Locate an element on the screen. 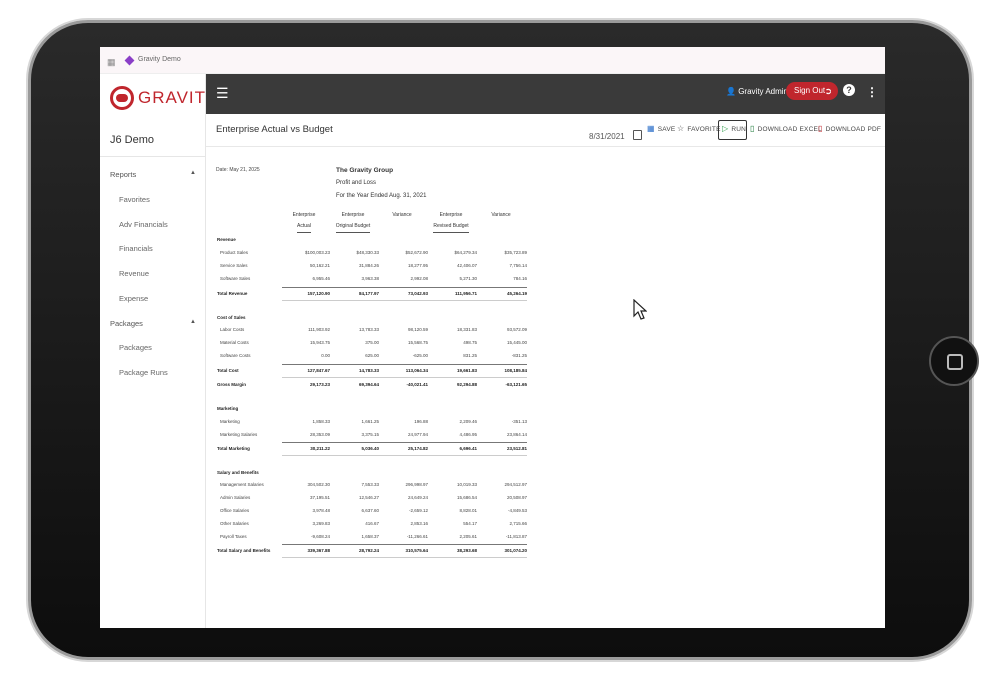 The width and height of the screenshot is (1000, 681). table-cell: 92,294.88 is located at coordinates (466, 384).